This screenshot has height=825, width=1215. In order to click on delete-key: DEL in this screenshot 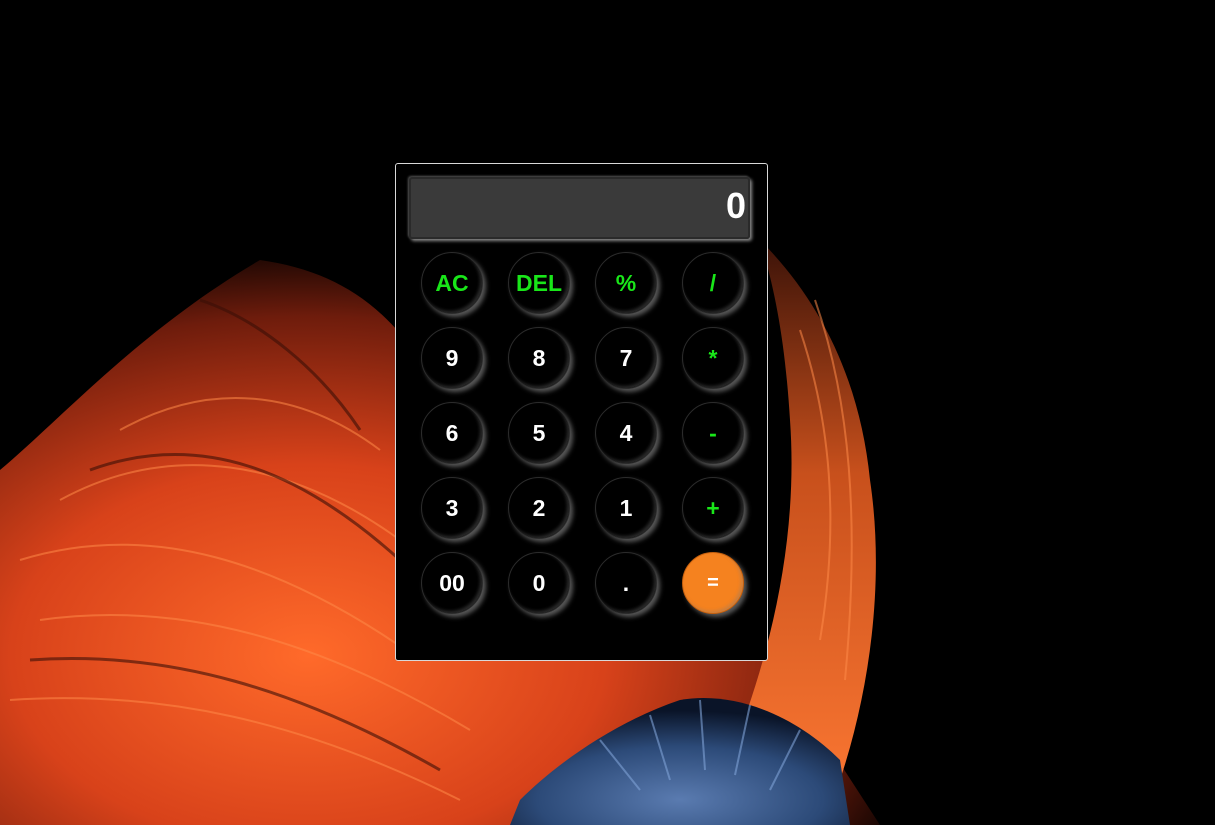, I will do `click(539, 283)`.